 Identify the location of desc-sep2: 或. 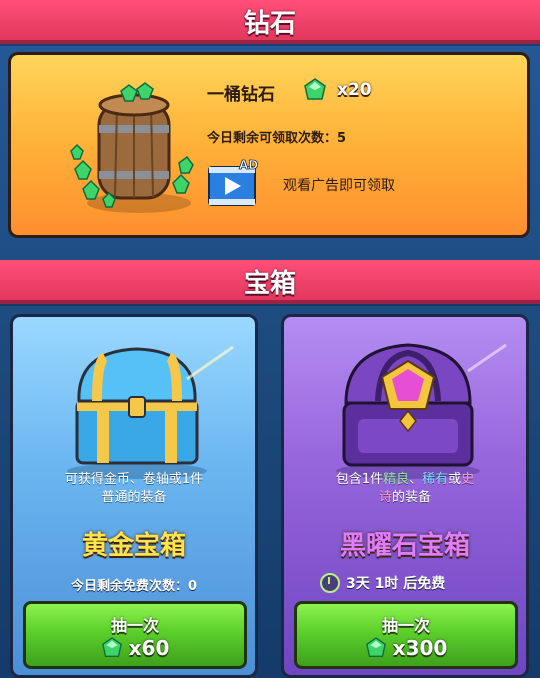
(455, 479).